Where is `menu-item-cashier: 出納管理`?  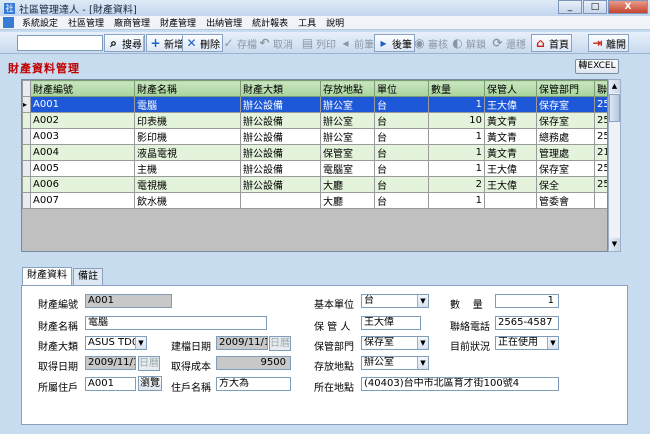
menu-item-cashier: 出納管理 is located at coordinates (224, 22).